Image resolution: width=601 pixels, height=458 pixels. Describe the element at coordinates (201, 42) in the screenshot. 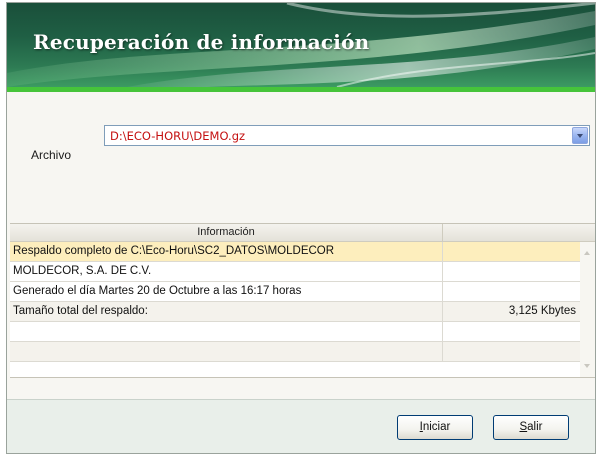

I see `dialog-title: Recuperación de información` at that location.